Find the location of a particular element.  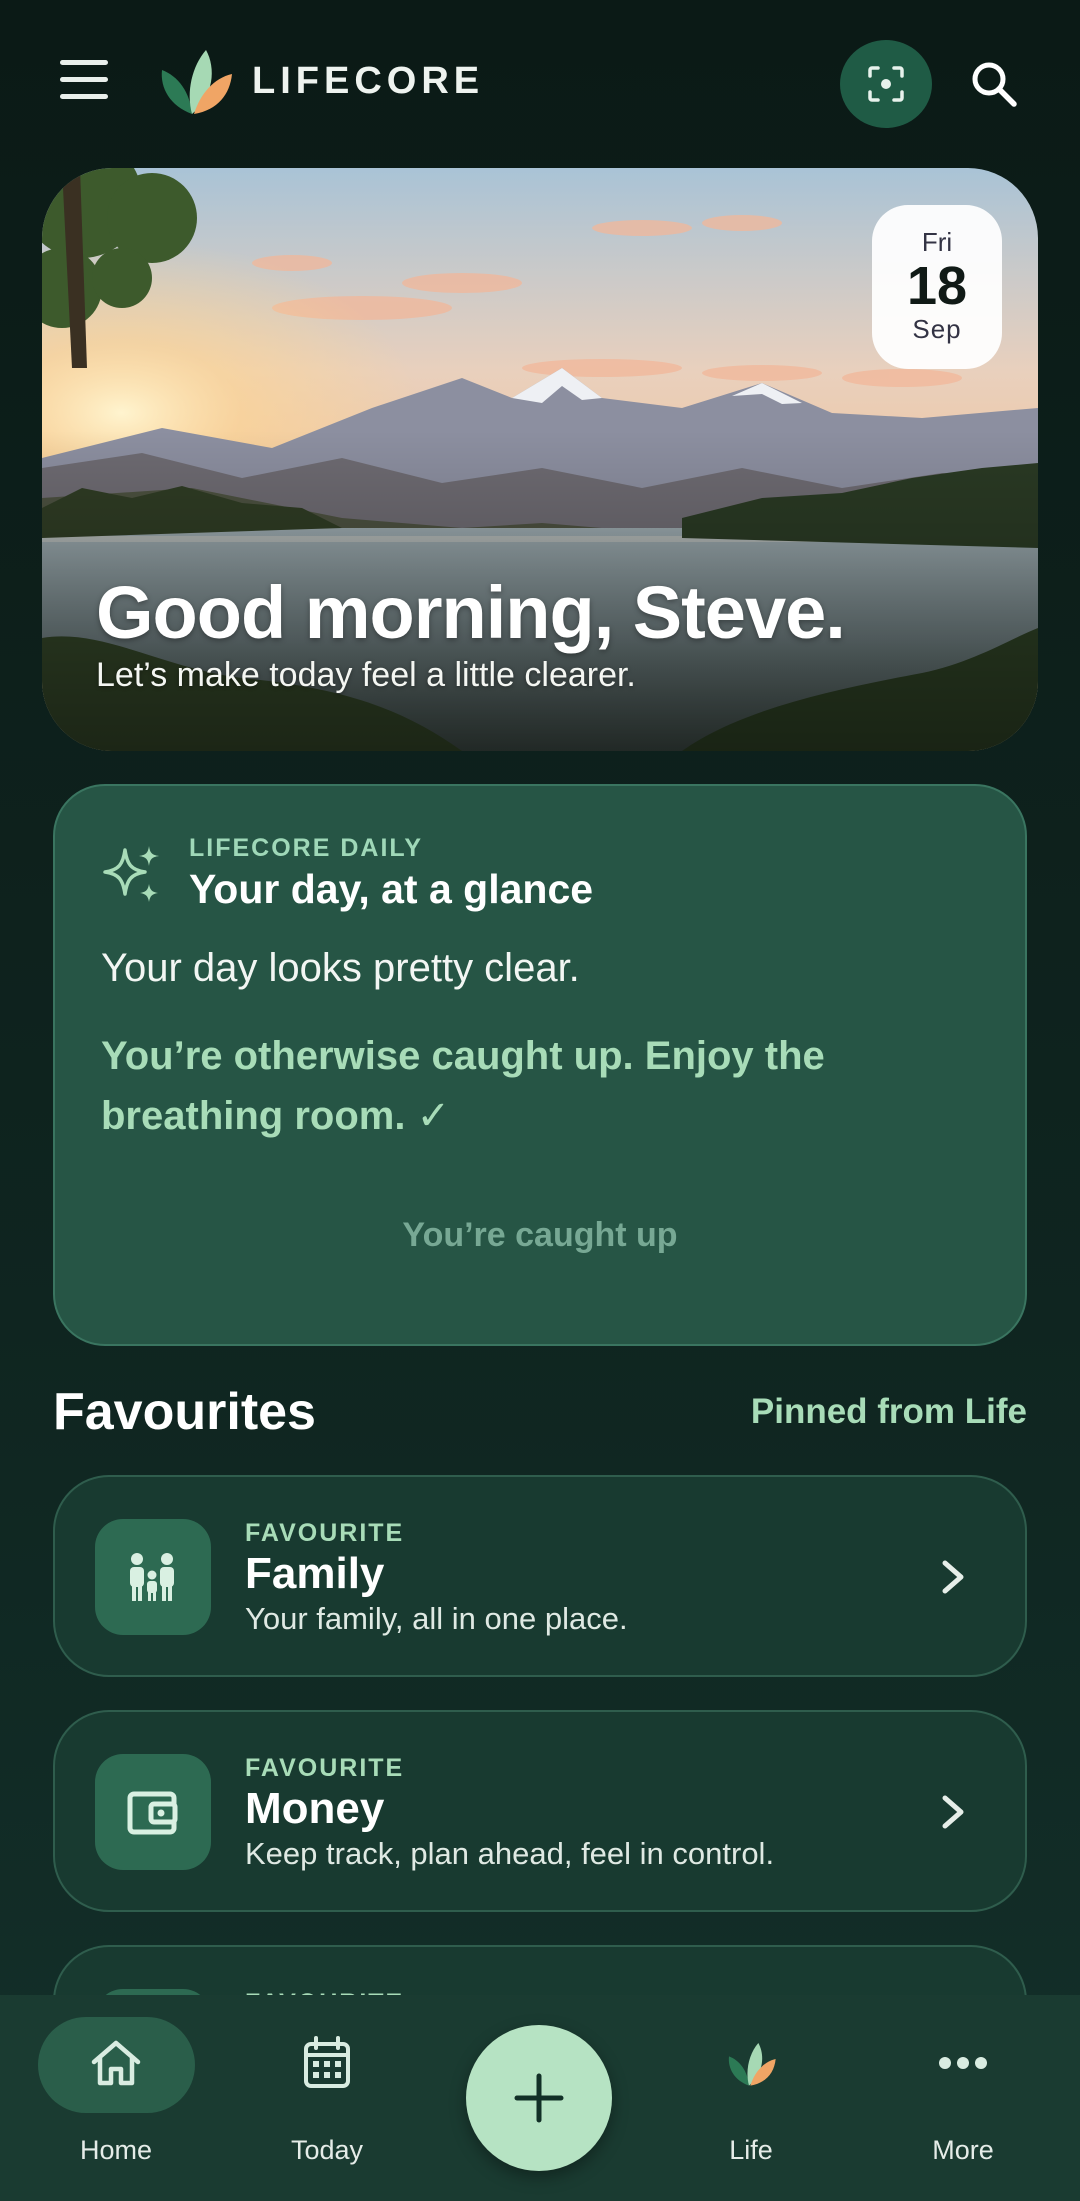

add-button is located at coordinates (539, 2098).